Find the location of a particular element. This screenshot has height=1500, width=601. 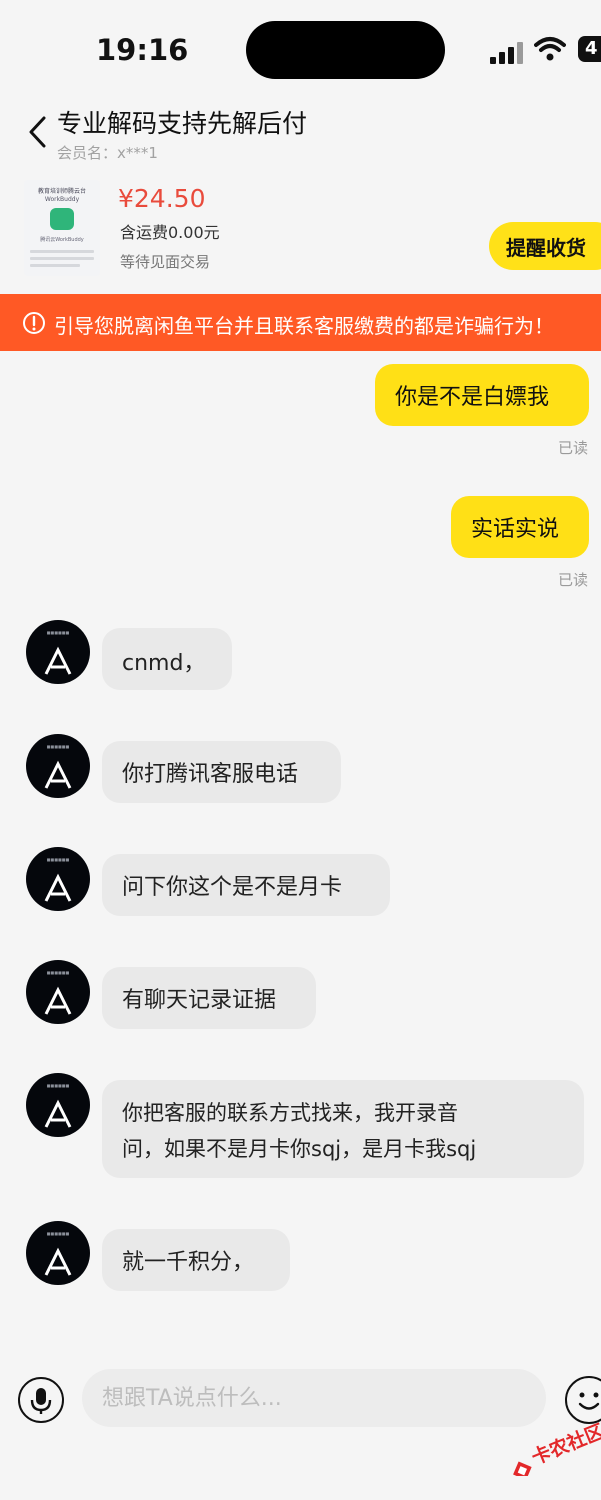

status-bar: 19:16 4 is located at coordinates (300, 50).